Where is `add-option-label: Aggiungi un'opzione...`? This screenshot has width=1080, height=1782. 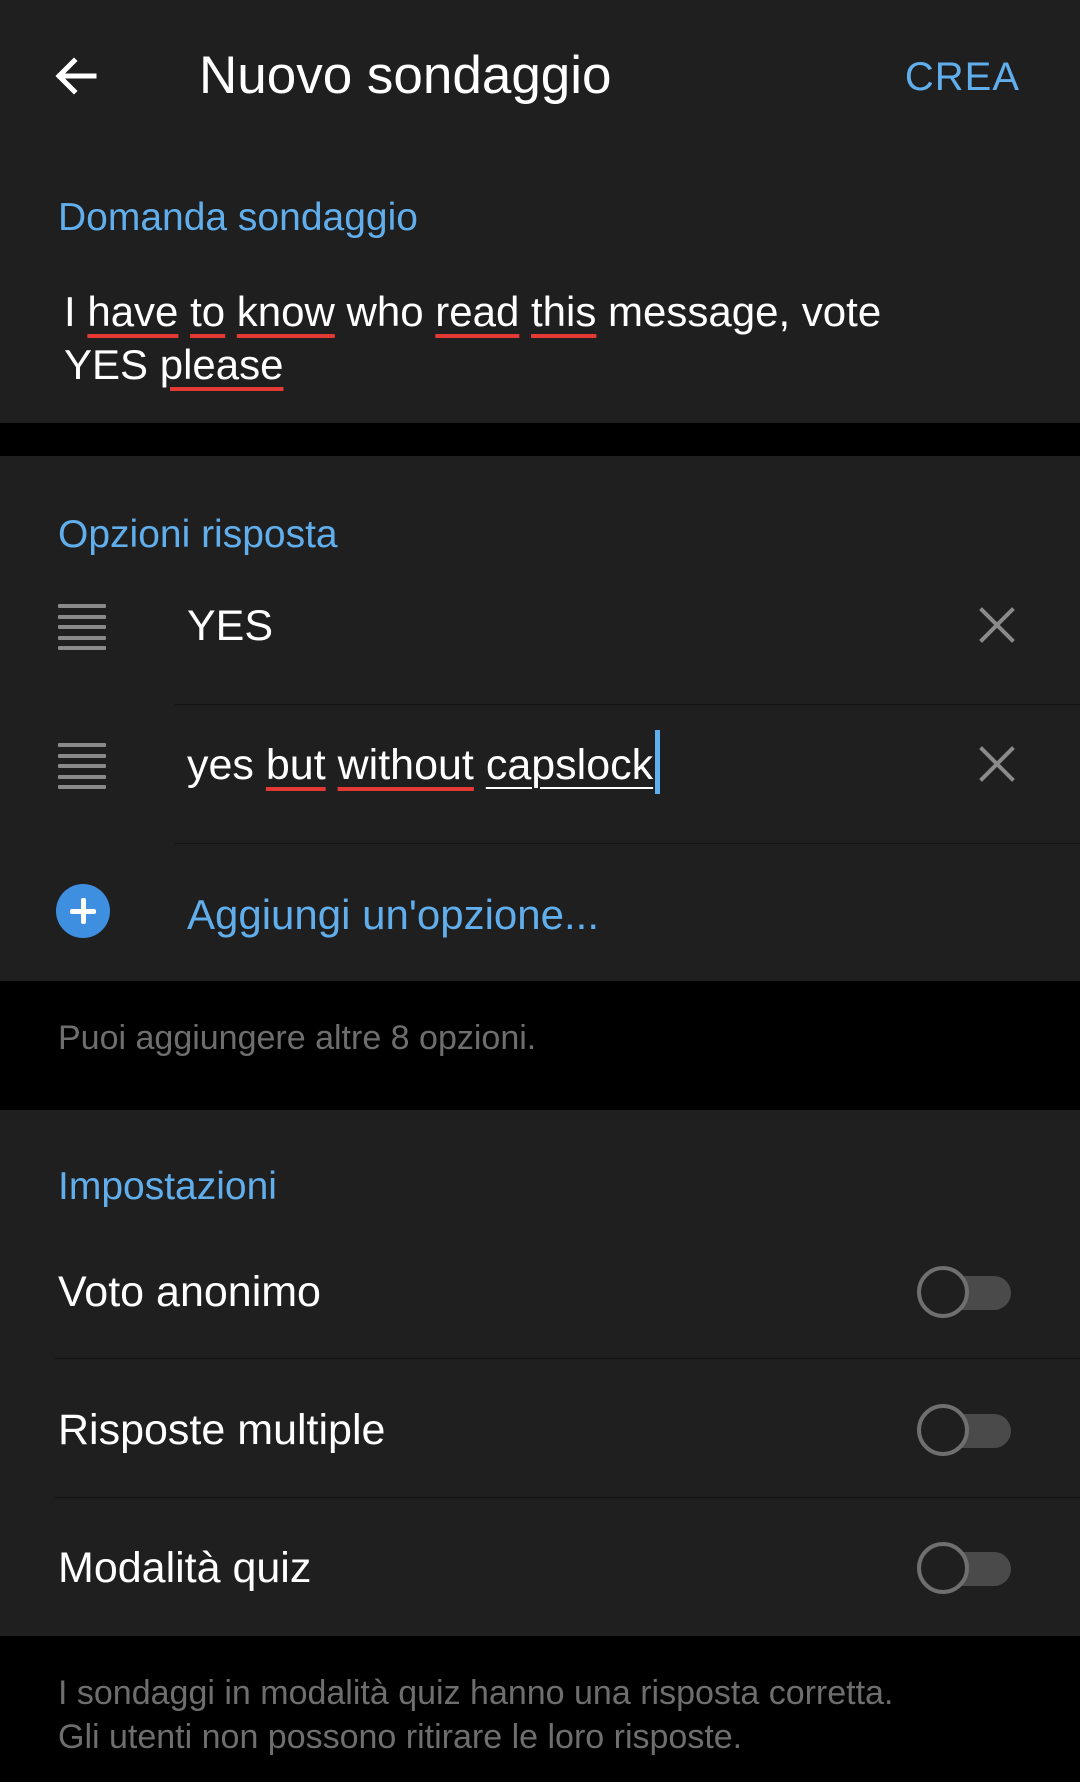
add-option-label: Aggiungi un'opzione... is located at coordinates (393, 914).